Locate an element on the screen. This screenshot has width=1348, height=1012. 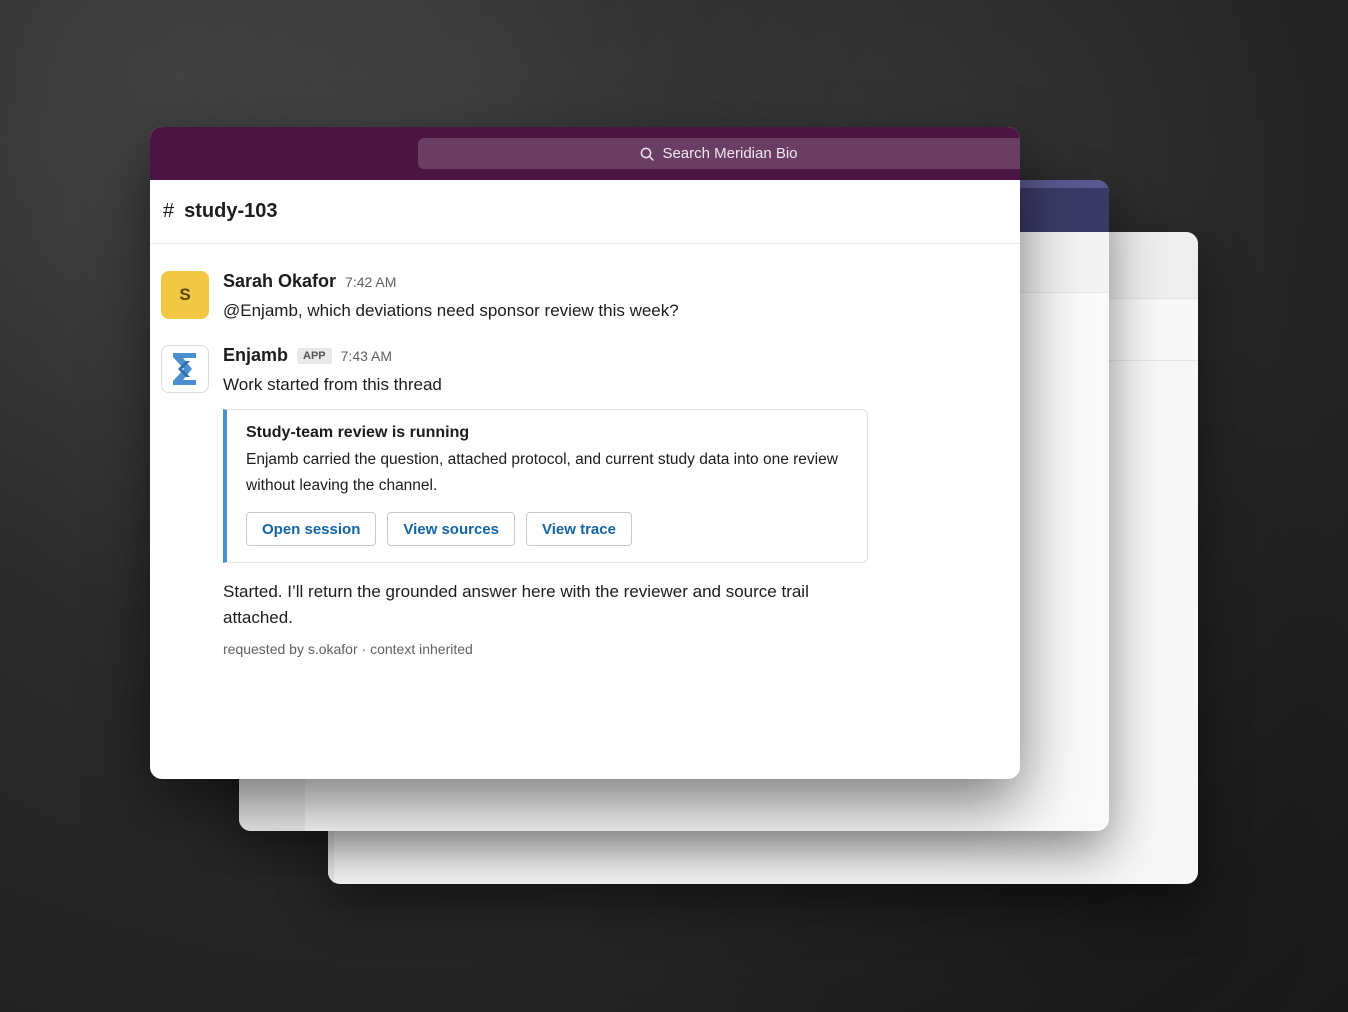
open-session-button: Open session is located at coordinates (311, 529).